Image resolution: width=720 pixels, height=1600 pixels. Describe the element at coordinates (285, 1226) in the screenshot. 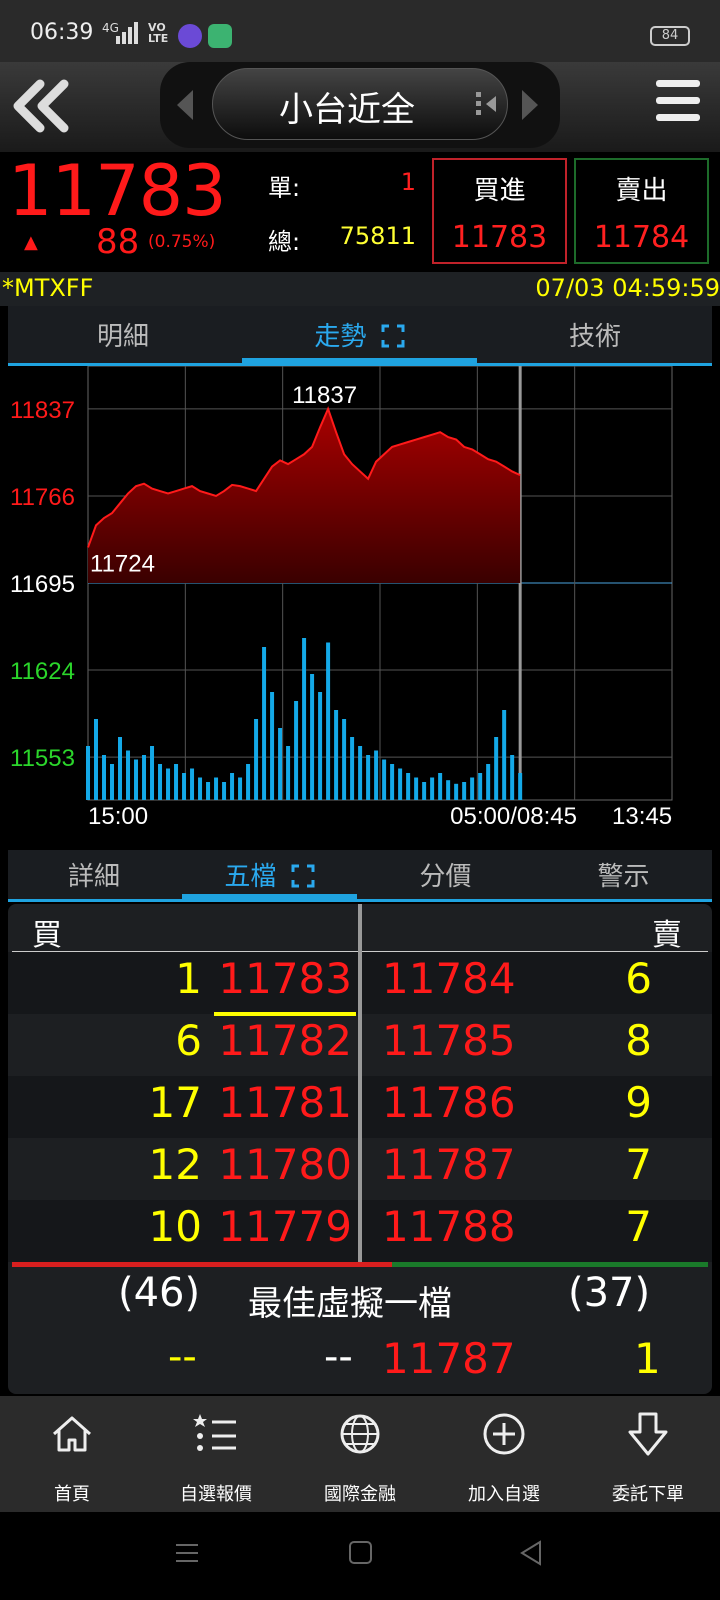

I see `bid-price: 11779` at that location.